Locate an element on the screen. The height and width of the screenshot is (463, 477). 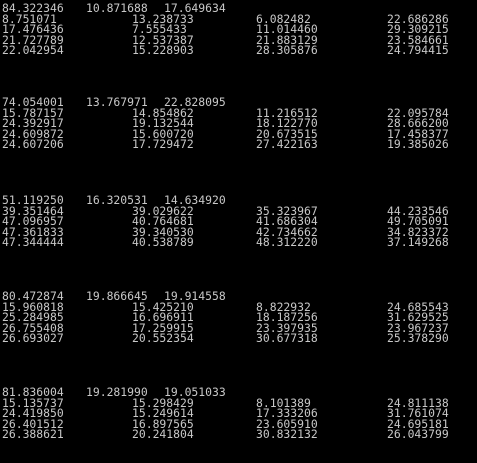
data-row: 26.693027 20.552354 30.677318 25.378290 is located at coordinates (239, 338).